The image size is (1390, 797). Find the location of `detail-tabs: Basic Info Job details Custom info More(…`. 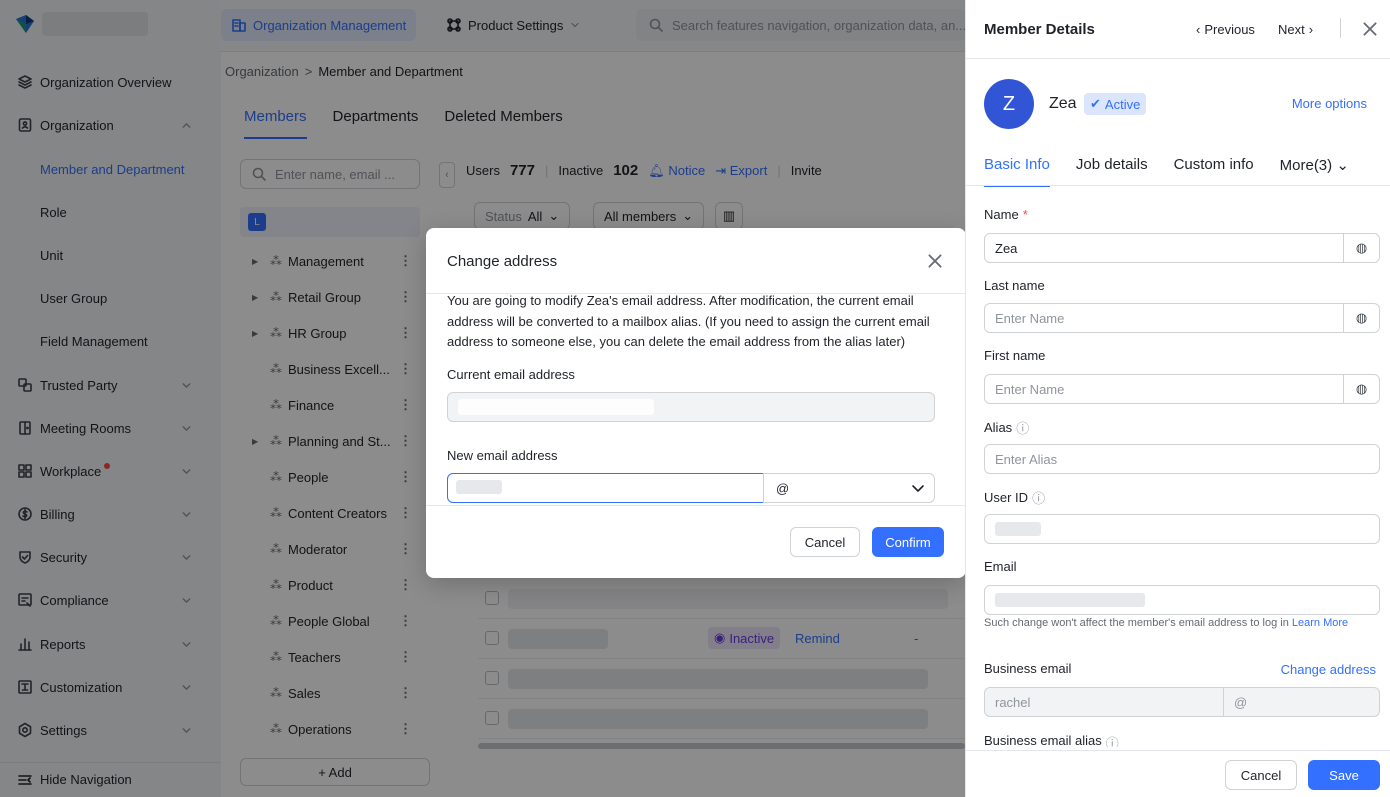

detail-tabs: Basic Info Job details Custom info More(… is located at coordinates (1166, 171).